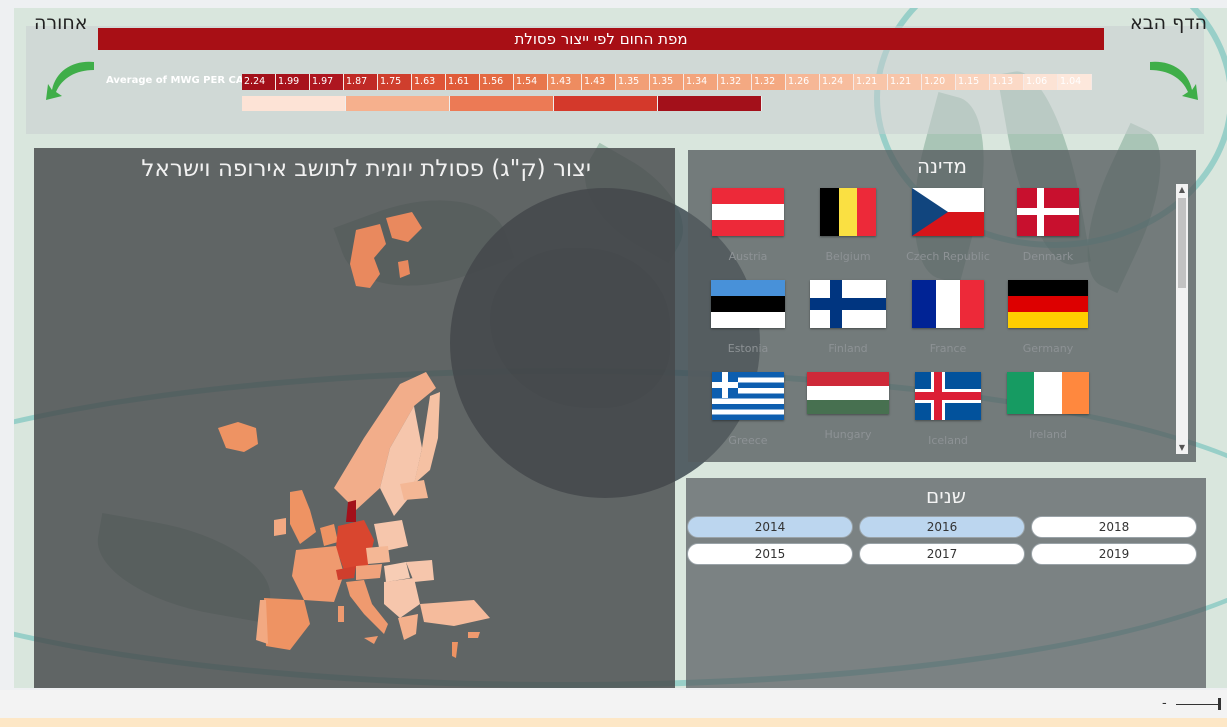 The width and height of the screenshot is (1227, 727). Describe the element at coordinates (378, 555) in the screenshot. I see `map-region-czech` at that location.